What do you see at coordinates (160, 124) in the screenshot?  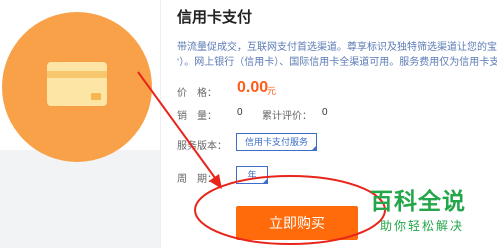 I see `panel-divider` at bounding box center [160, 124].